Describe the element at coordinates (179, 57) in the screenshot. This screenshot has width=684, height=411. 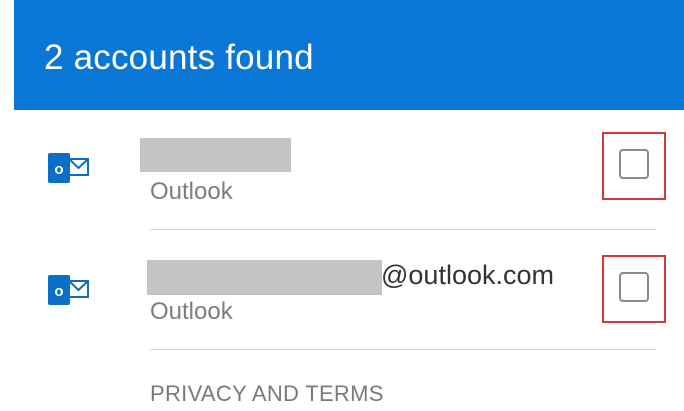
I see `page-title: 2 accounts found` at that location.